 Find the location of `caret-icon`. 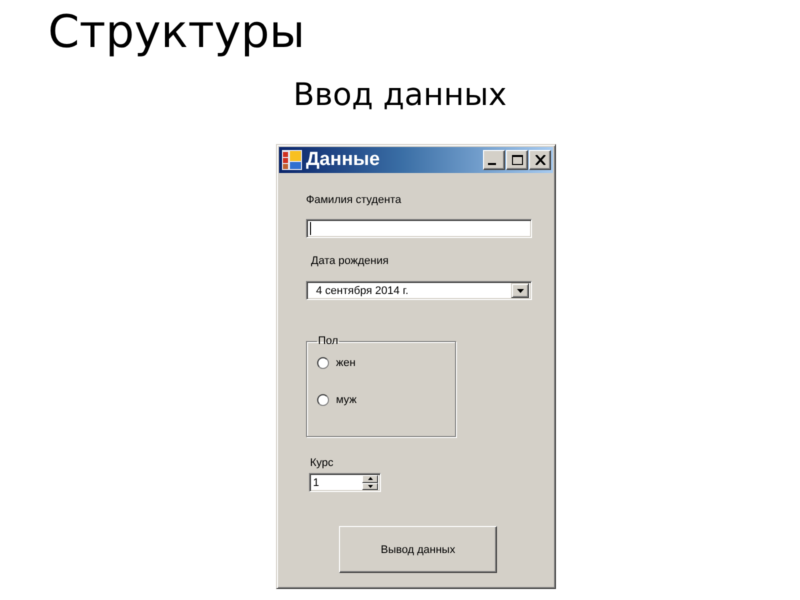

caret-icon is located at coordinates (520, 290).